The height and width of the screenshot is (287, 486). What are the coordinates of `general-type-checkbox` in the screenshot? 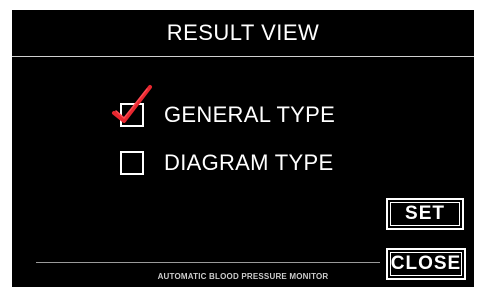 It's located at (132, 106).